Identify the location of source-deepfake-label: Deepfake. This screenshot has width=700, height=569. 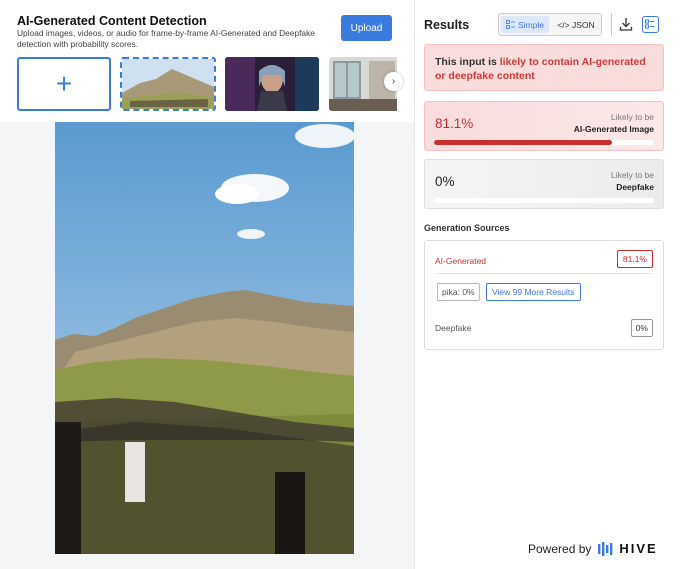
(453, 328).